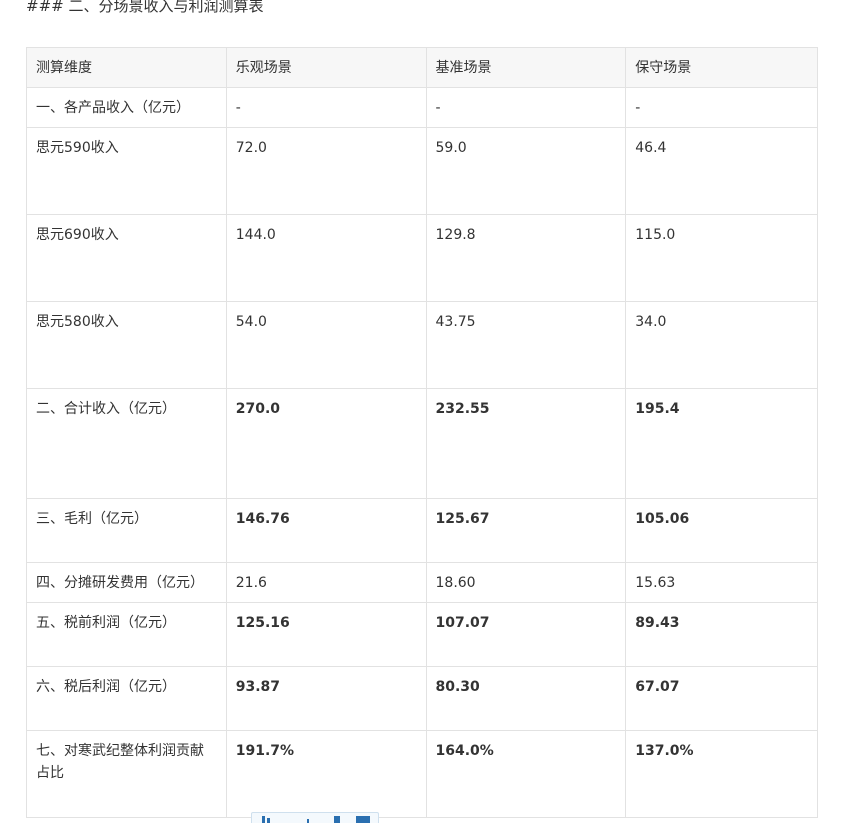 The height and width of the screenshot is (823, 859). Describe the element at coordinates (326, 443) in the screenshot. I see `cell-optimistic: 270.0` at that location.